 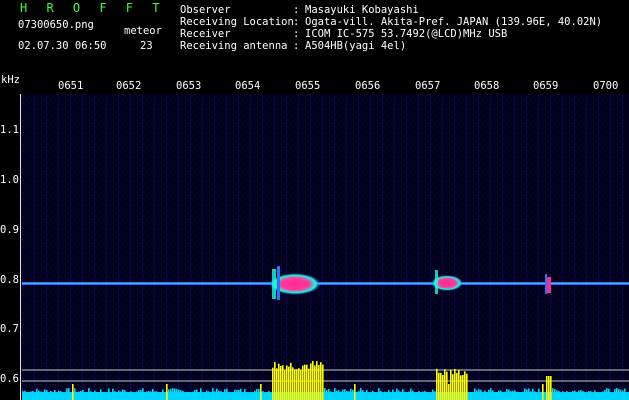 What do you see at coordinates (189, 86) in the screenshot?
I see `x-tick-0653: 0653` at bounding box center [189, 86].